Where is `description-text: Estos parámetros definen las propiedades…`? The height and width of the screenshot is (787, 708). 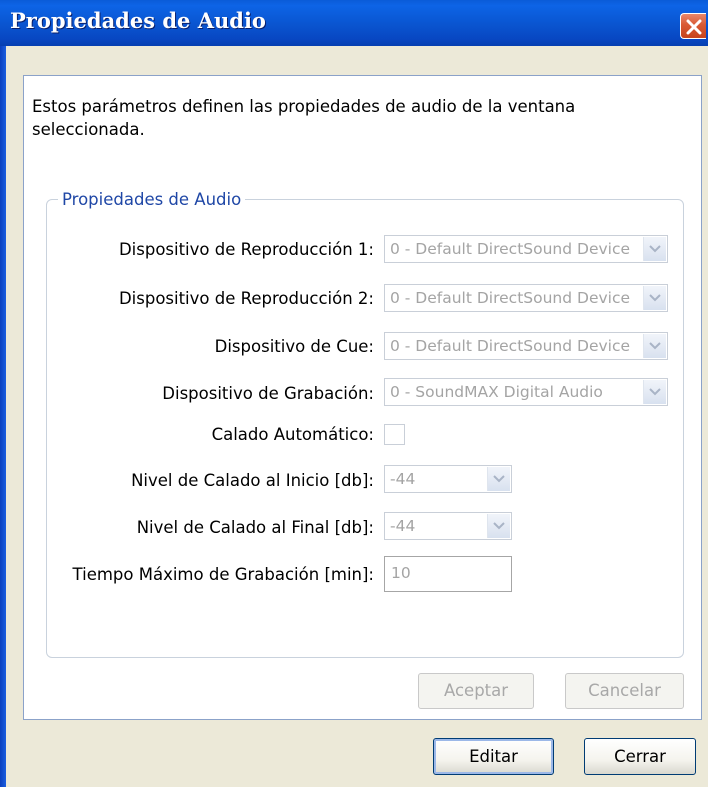
description-text: Estos parámetros definen las propiedades… is located at coordinates (304, 118).